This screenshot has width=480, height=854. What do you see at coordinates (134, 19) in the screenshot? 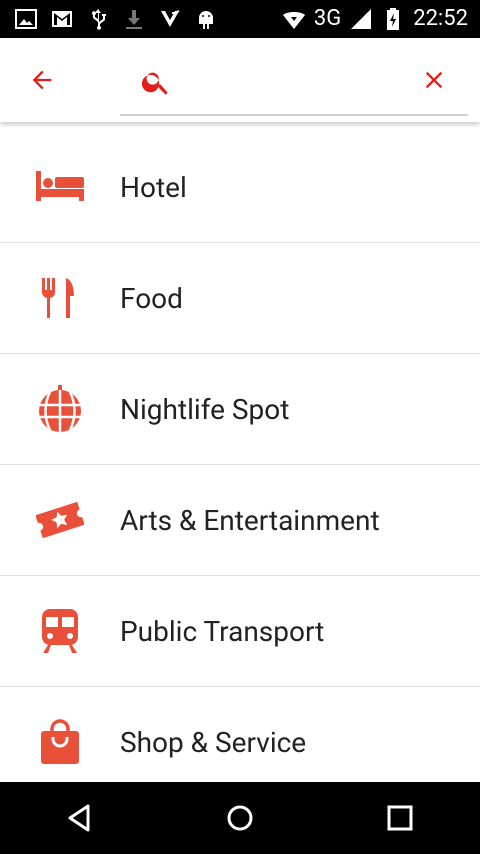
I see `download-icon` at bounding box center [134, 19].